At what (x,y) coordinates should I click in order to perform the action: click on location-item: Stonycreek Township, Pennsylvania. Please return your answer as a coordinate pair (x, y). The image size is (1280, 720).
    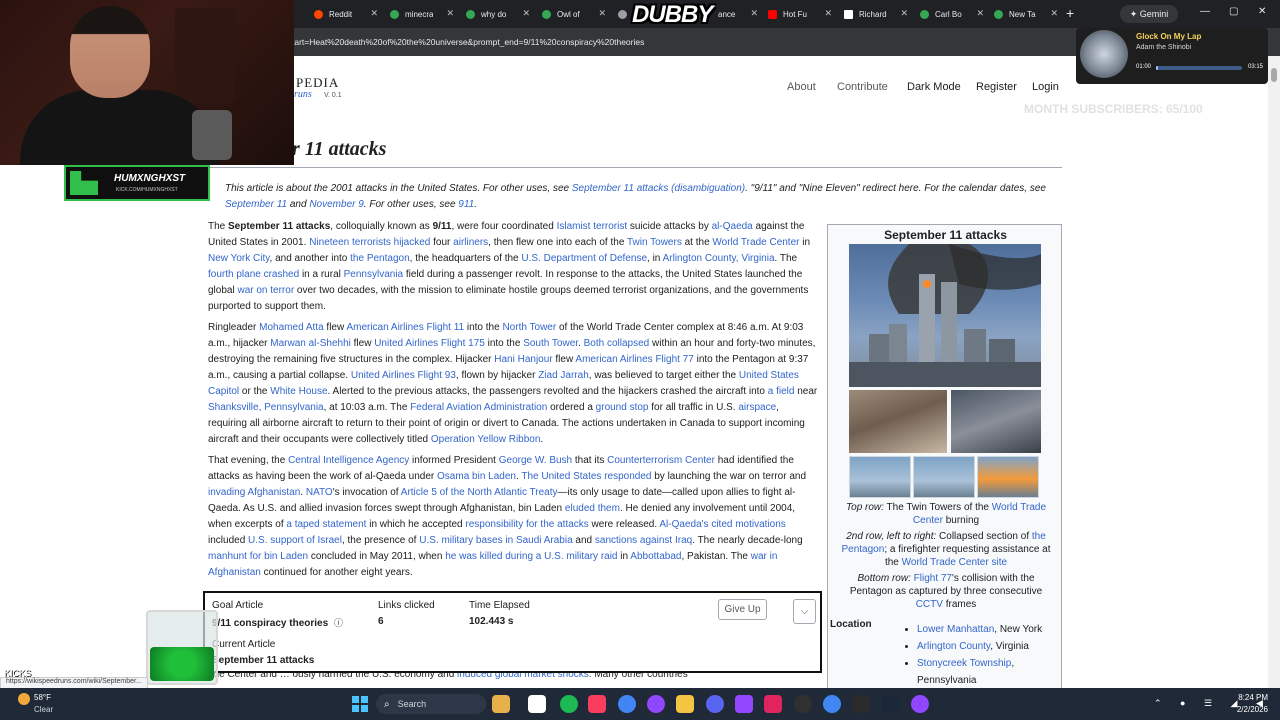
    Looking at the image, I should click on (990, 671).